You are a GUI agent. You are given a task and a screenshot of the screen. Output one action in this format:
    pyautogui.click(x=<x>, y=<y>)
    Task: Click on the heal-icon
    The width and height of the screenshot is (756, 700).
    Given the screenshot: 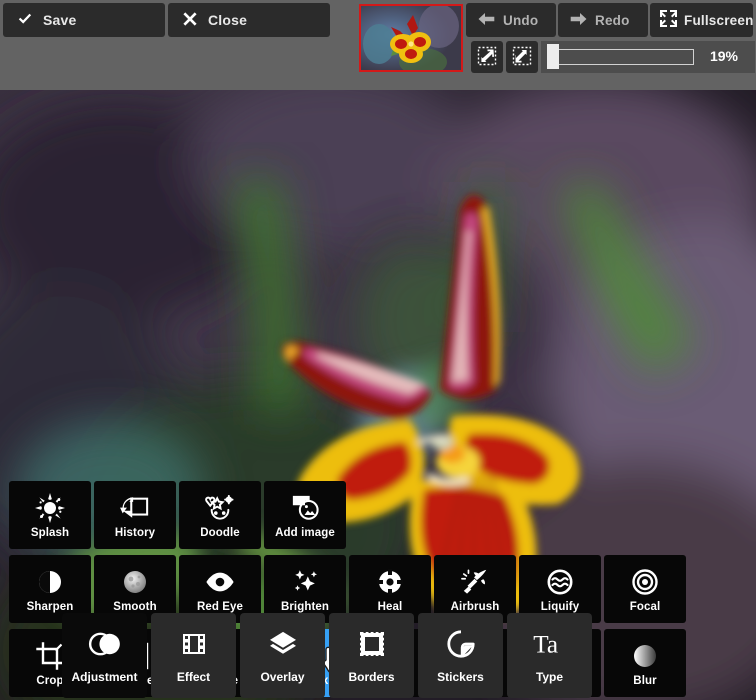 What is the action you would take?
    pyautogui.click(x=390, y=582)
    